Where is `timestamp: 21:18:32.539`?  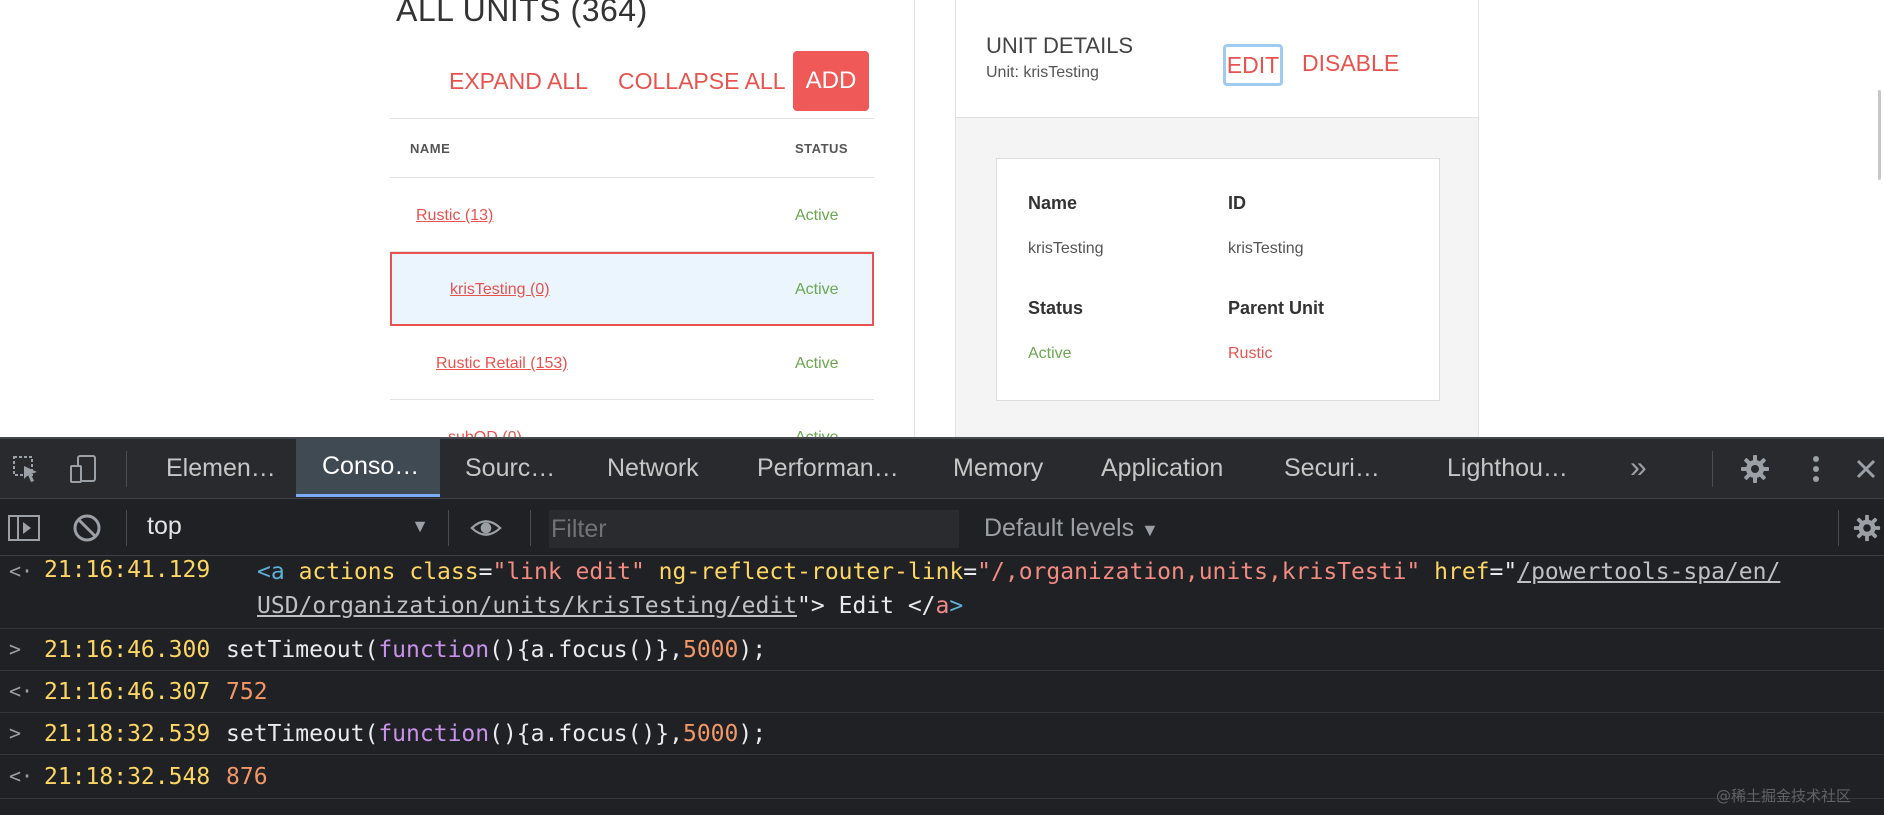
timestamp: 21:18:32.539 is located at coordinates (127, 734).